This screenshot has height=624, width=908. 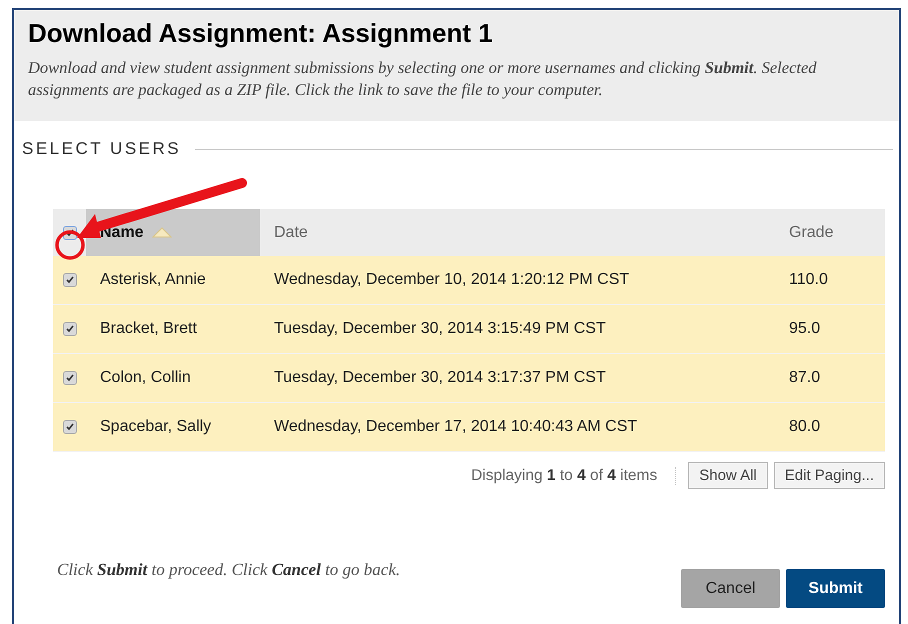 What do you see at coordinates (730, 588) in the screenshot?
I see `cancel-button: Cancel` at bounding box center [730, 588].